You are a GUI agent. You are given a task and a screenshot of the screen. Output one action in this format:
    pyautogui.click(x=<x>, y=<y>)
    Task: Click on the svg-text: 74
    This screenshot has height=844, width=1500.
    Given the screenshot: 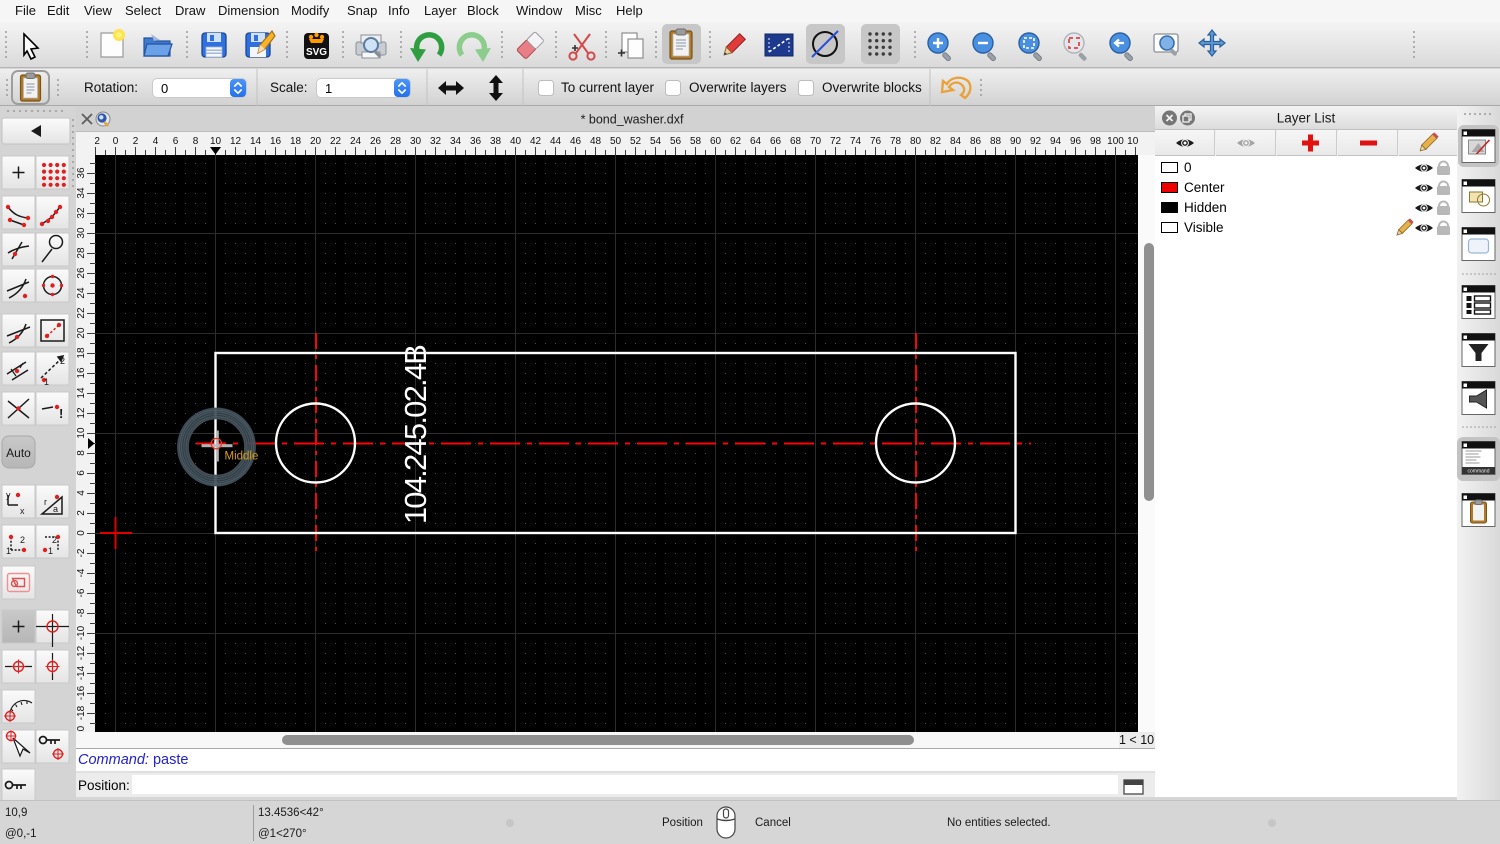 What is the action you would take?
    pyautogui.click(x=856, y=141)
    